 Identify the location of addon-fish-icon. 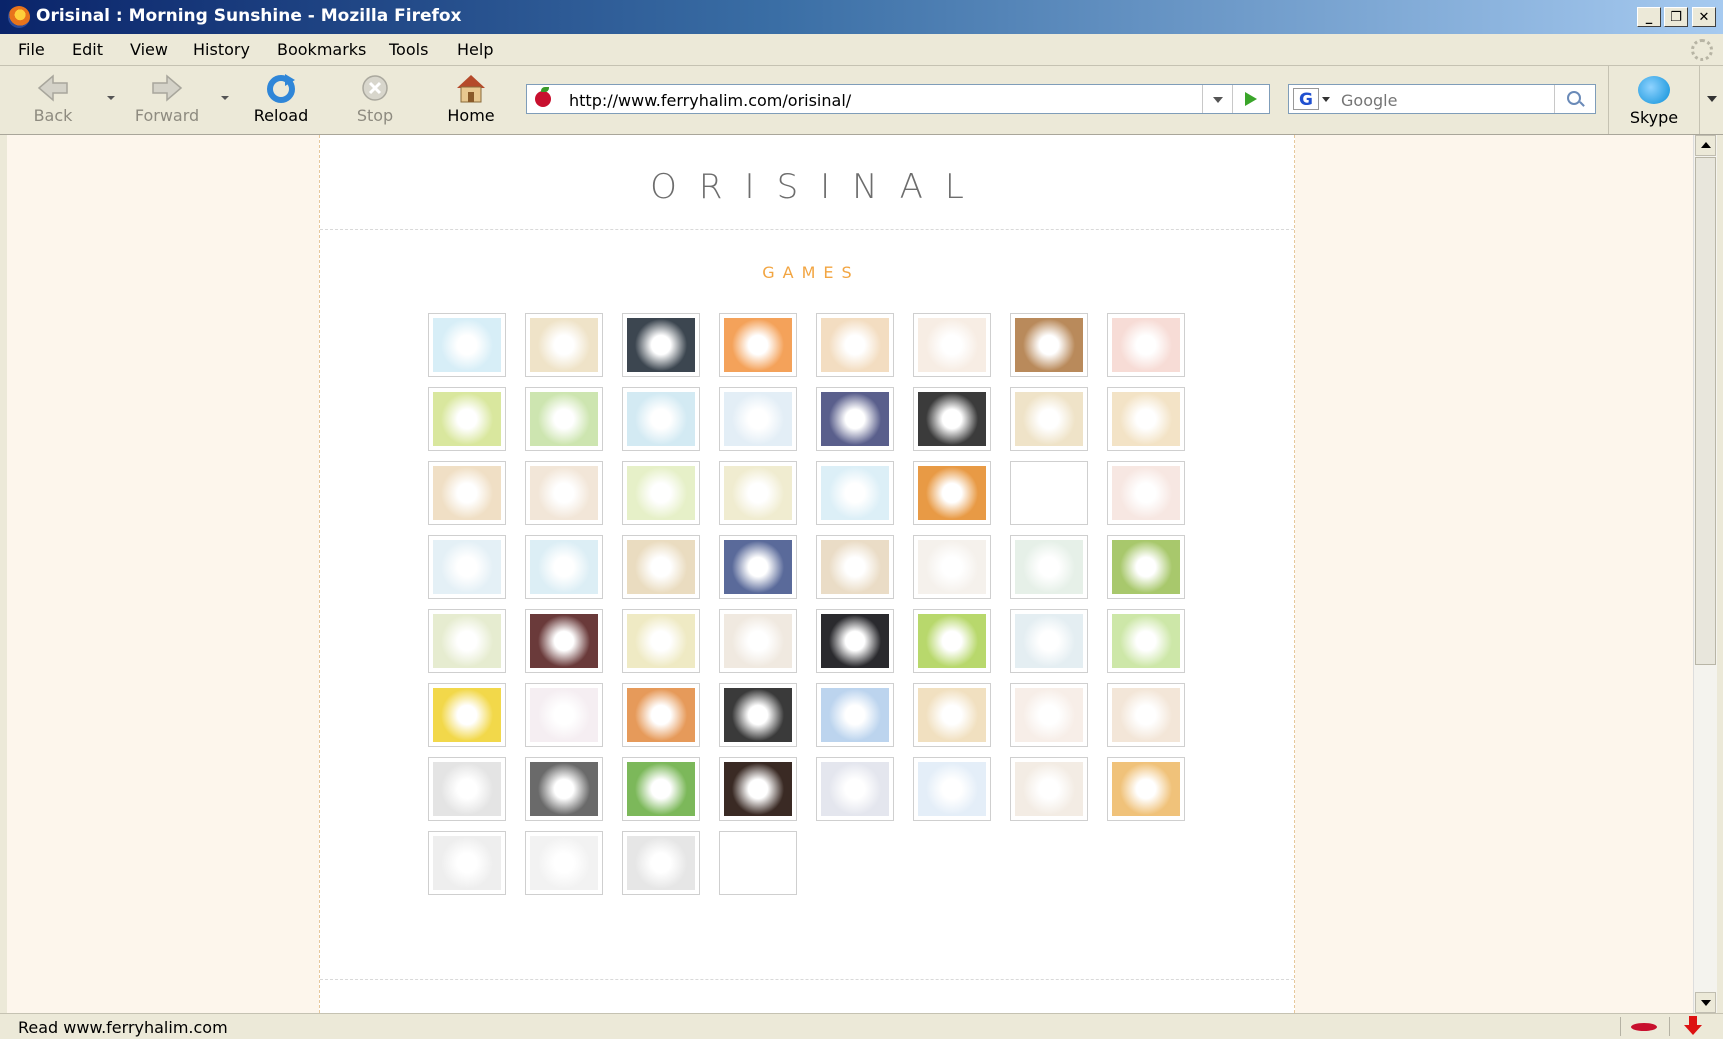
(1645, 1026).